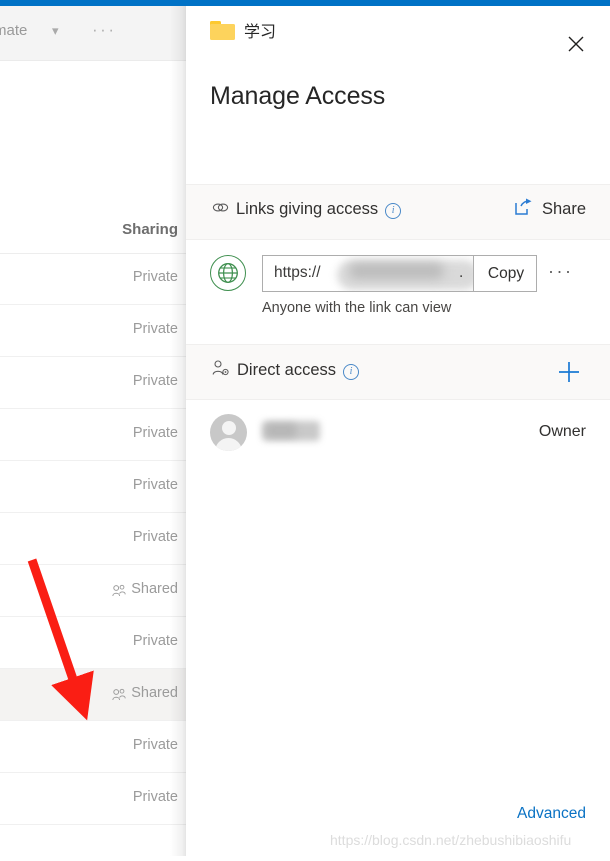 The height and width of the screenshot is (861, 610). I want to click on direct-access-section-header: Direct access i, so click(398, 372).